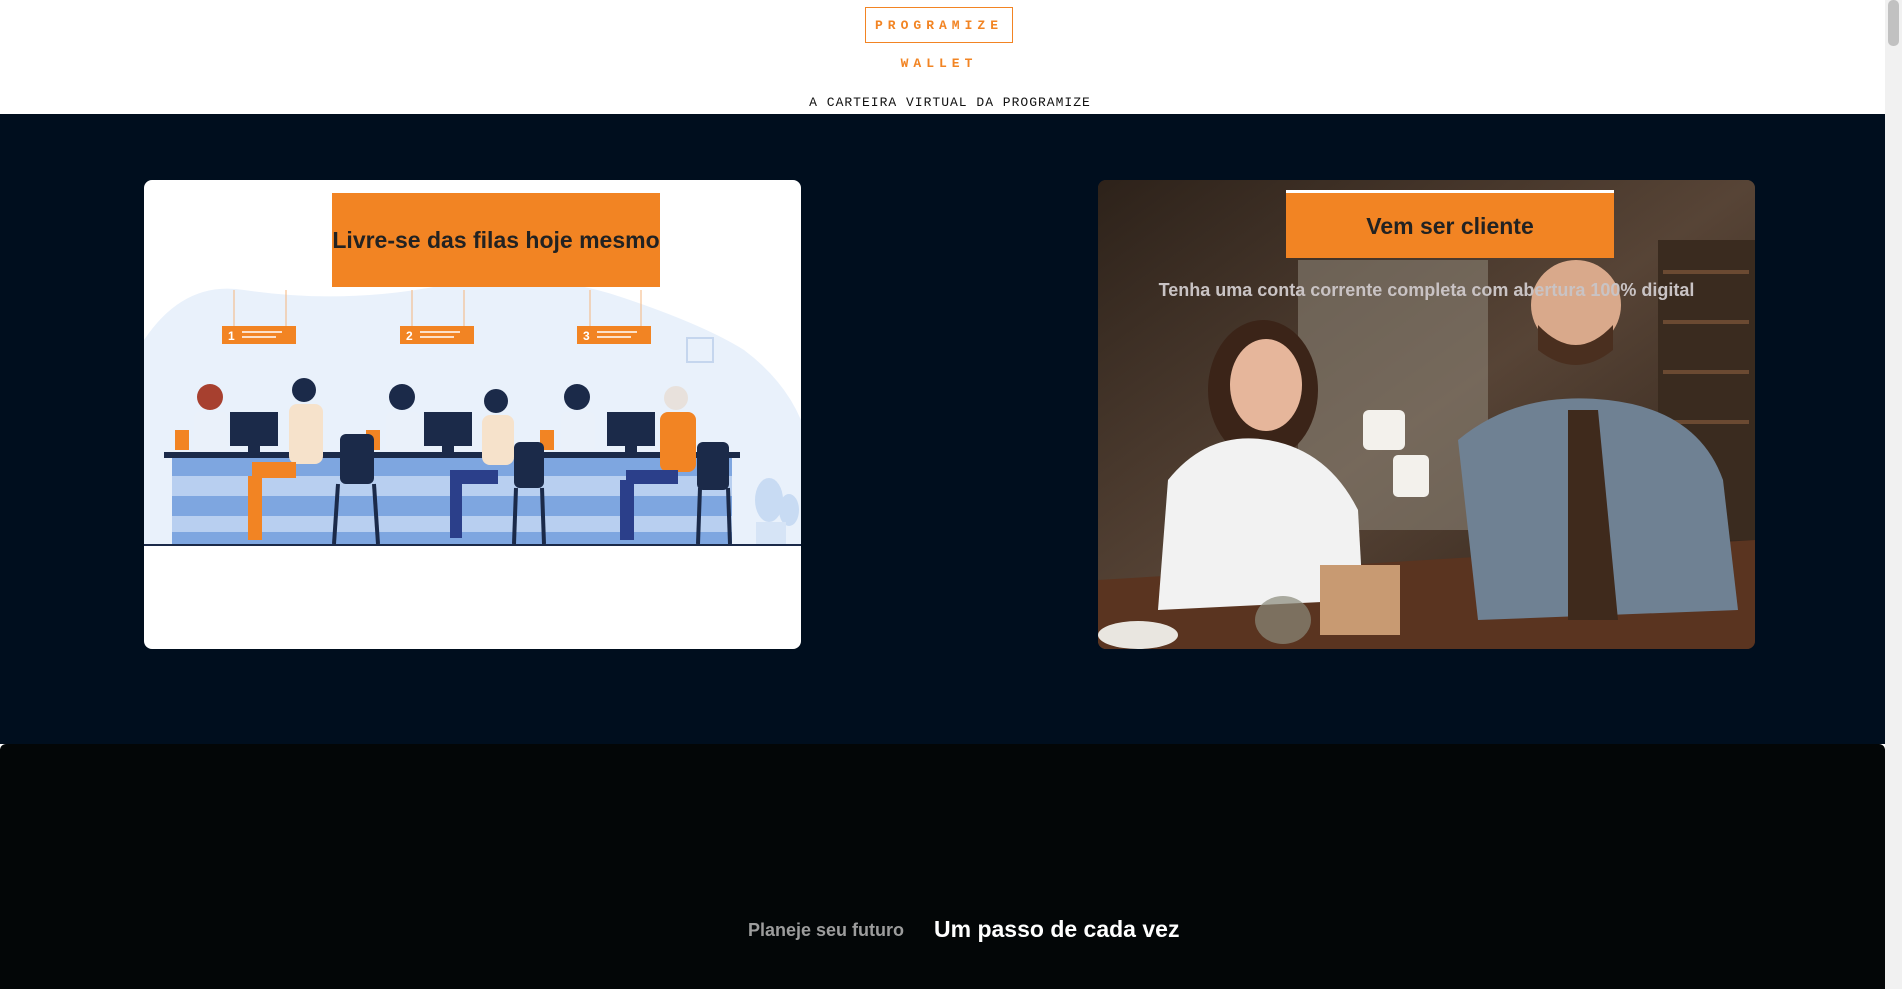 This screenshot has height=989, width=1902. What do you see at coordinates (496, 240) in the screenshot?
I see `card-title-queue: Livre-se das filas hoje mesmo` at bounding box center [496, 240].